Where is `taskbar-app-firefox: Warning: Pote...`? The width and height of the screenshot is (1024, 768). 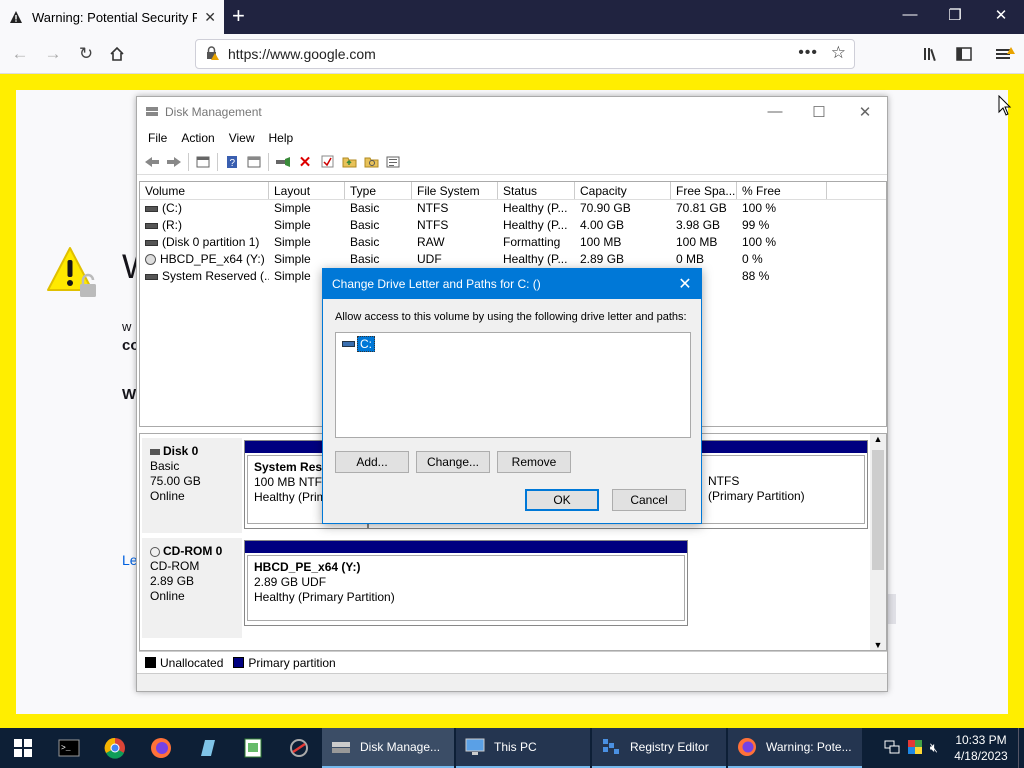 taskbar-app-firefox: Warning: Pote... is located at coordinates (795, 748).